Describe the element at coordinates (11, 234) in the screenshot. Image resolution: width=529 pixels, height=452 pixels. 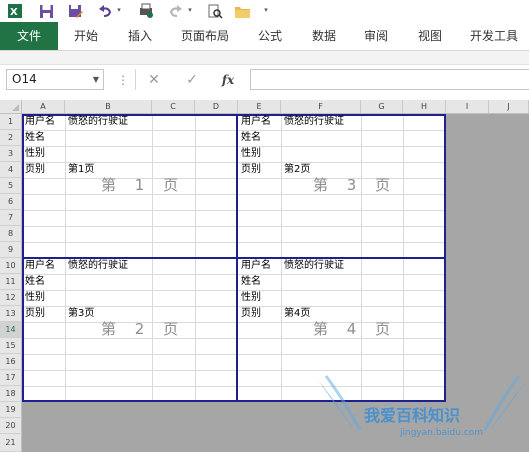
I see `row-header-8: 8` at that location.